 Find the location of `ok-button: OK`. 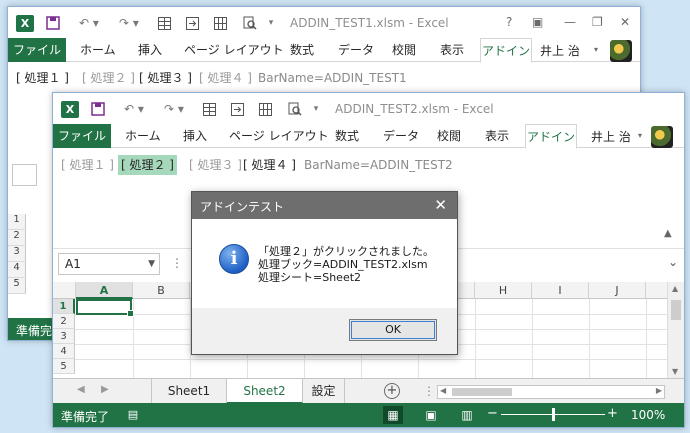

ok-button: OK is located at coordinates (393, 330).